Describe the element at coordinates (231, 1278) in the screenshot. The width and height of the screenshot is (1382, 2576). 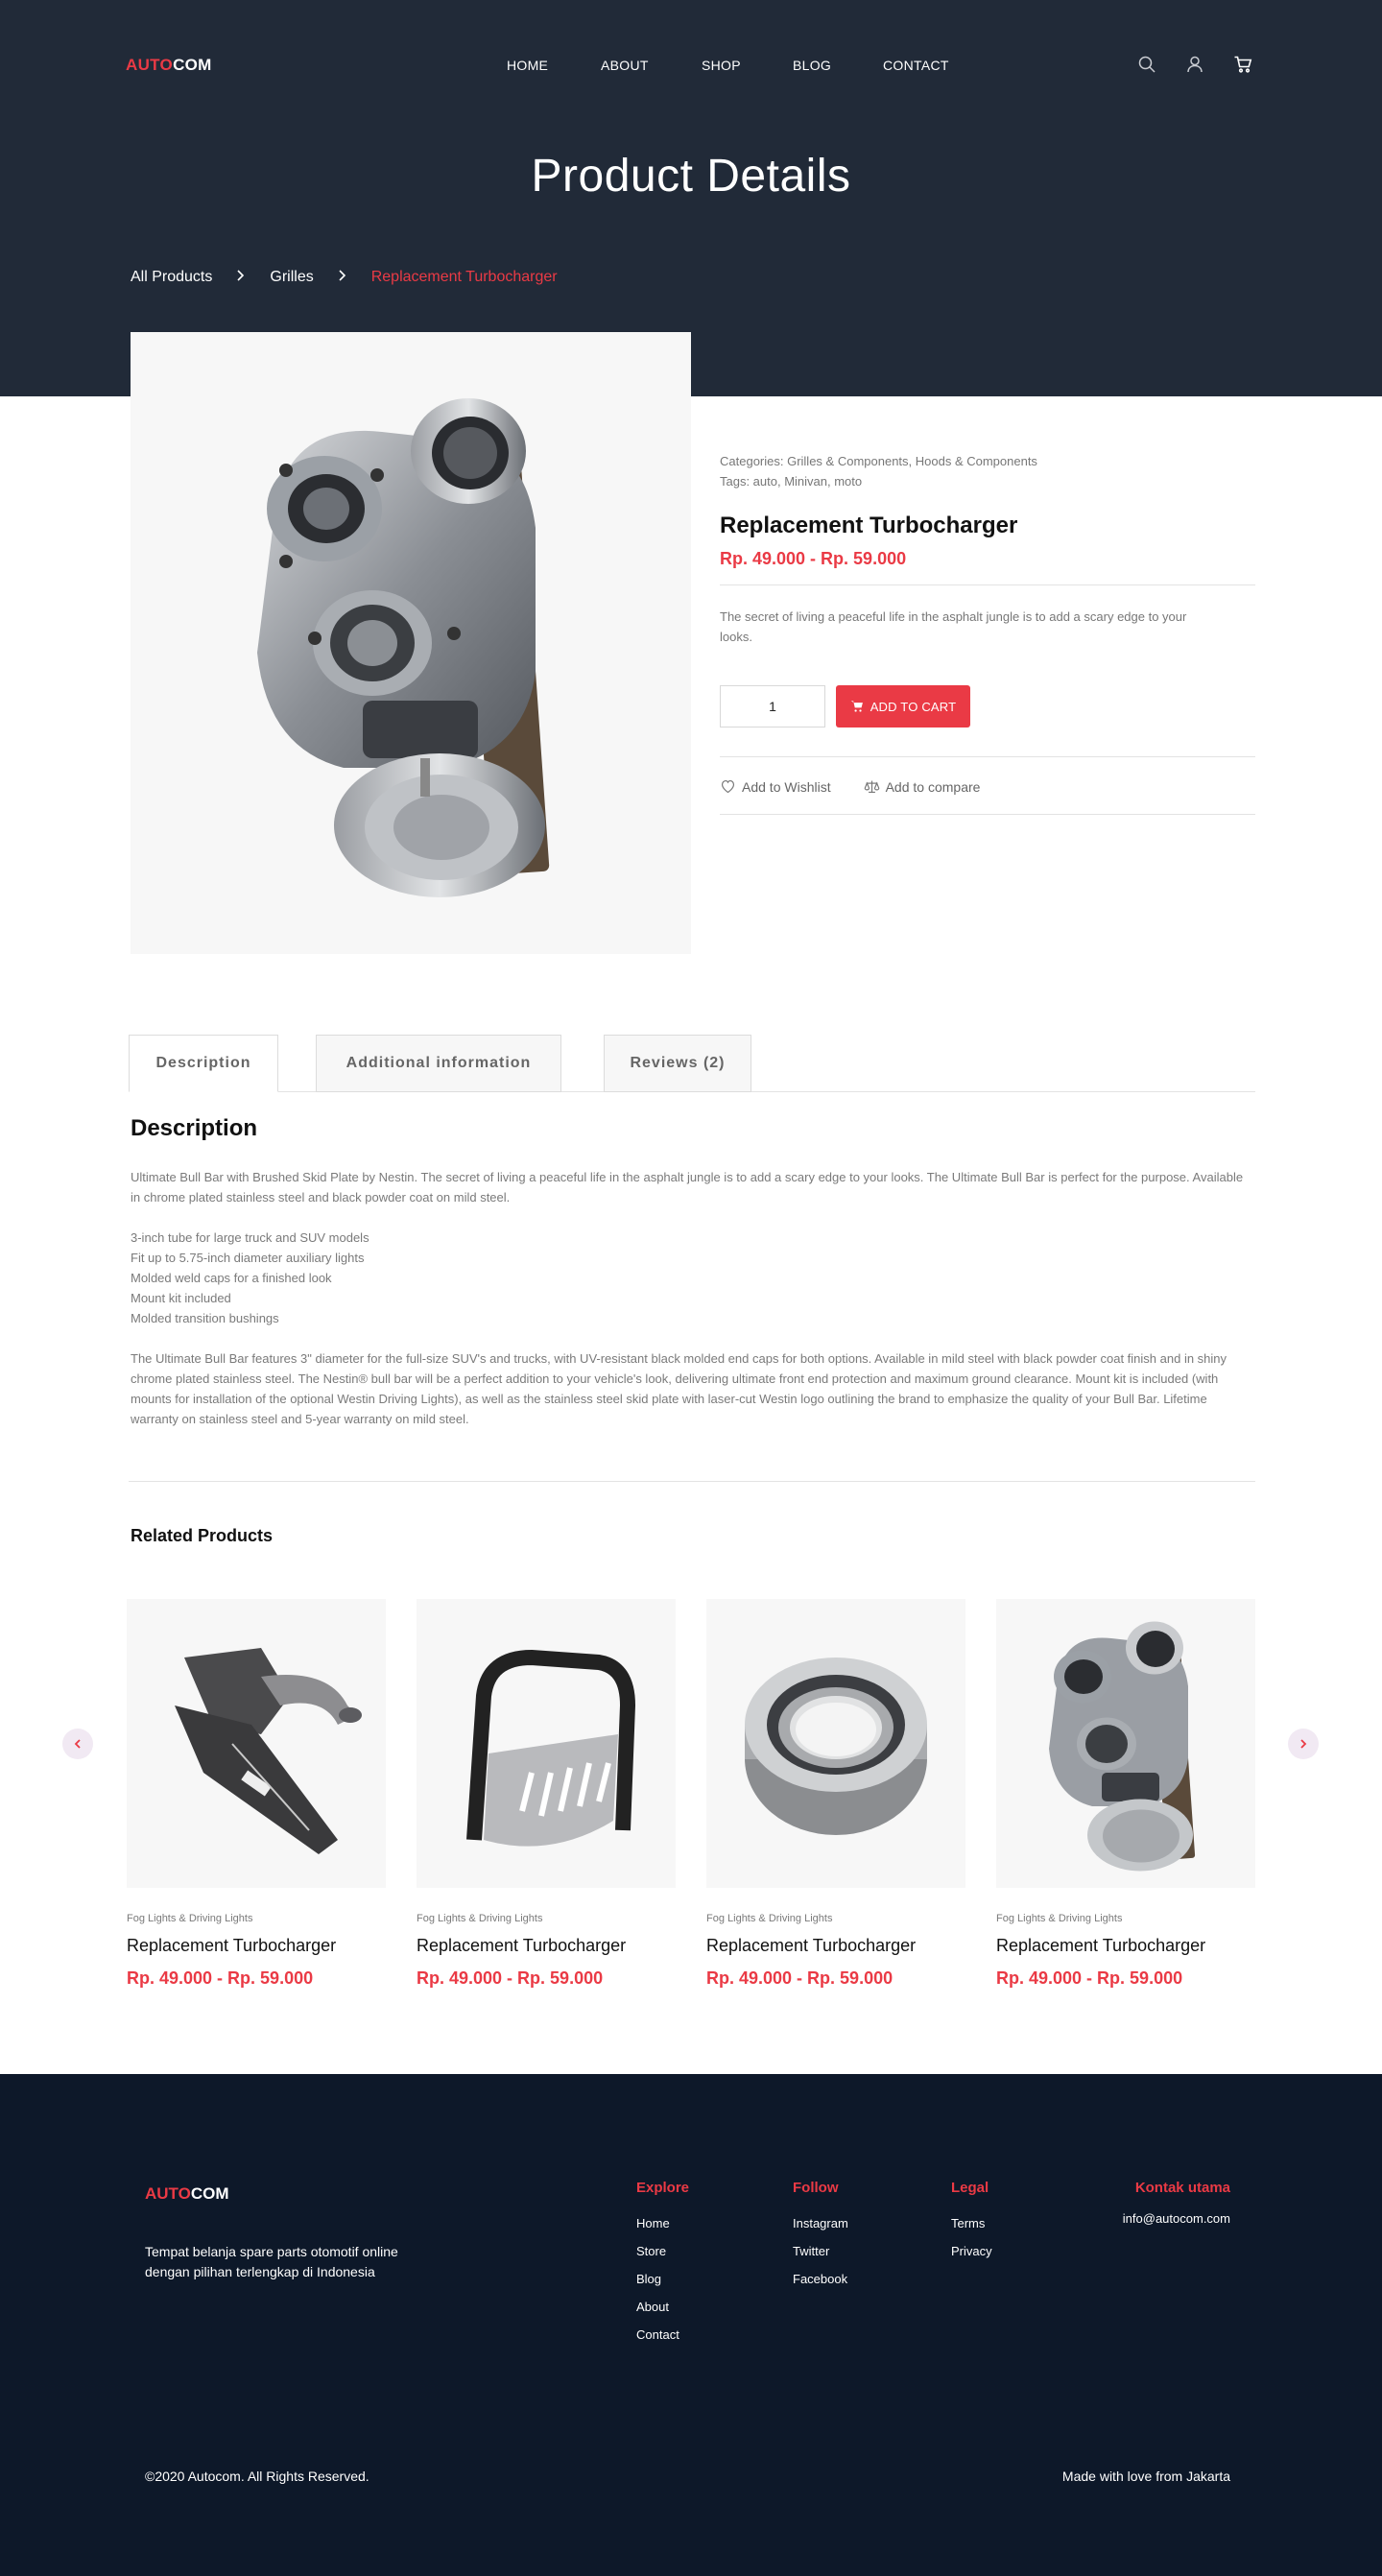
I see `feature-item: Molded weld caps for a finished look` at that location.